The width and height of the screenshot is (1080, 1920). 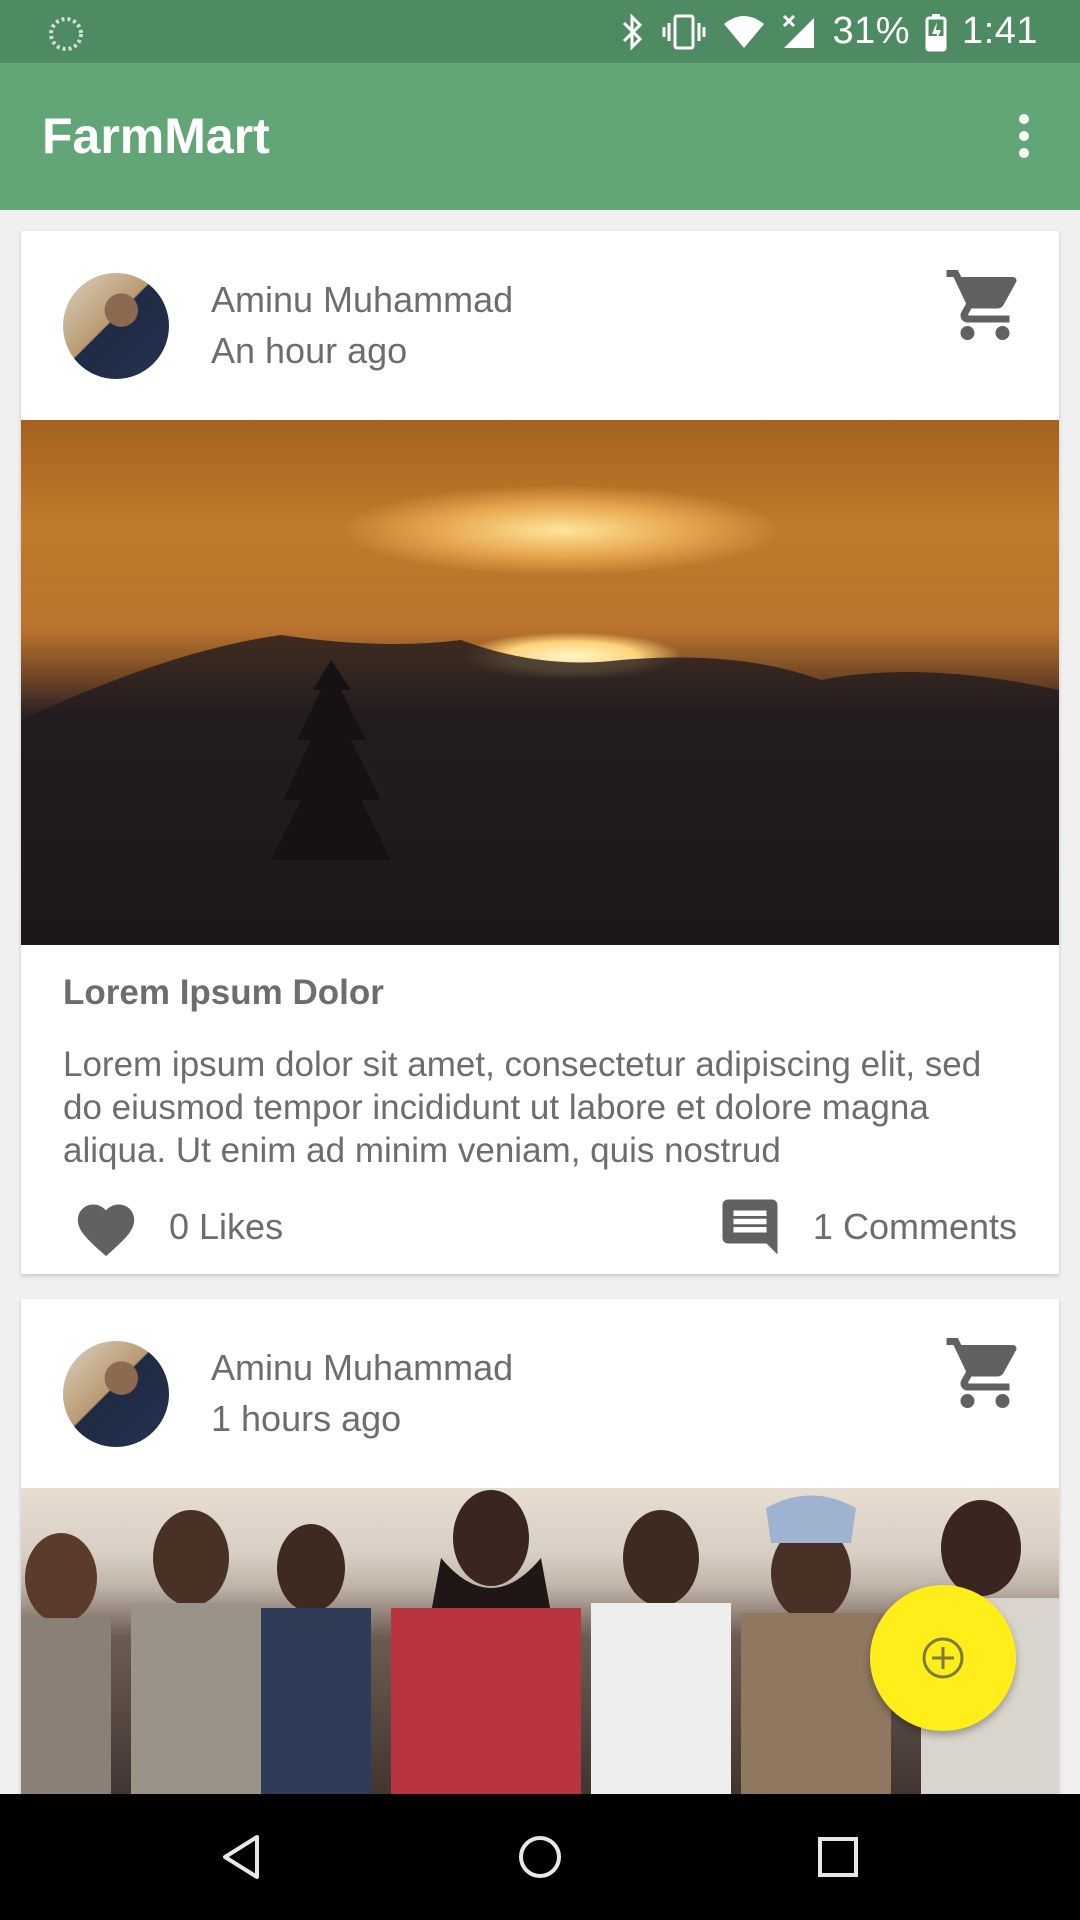 What do you see at coordinates (744, 31) in the screenshot?
I see `wifi-icon` at bounding box center [744, 31].